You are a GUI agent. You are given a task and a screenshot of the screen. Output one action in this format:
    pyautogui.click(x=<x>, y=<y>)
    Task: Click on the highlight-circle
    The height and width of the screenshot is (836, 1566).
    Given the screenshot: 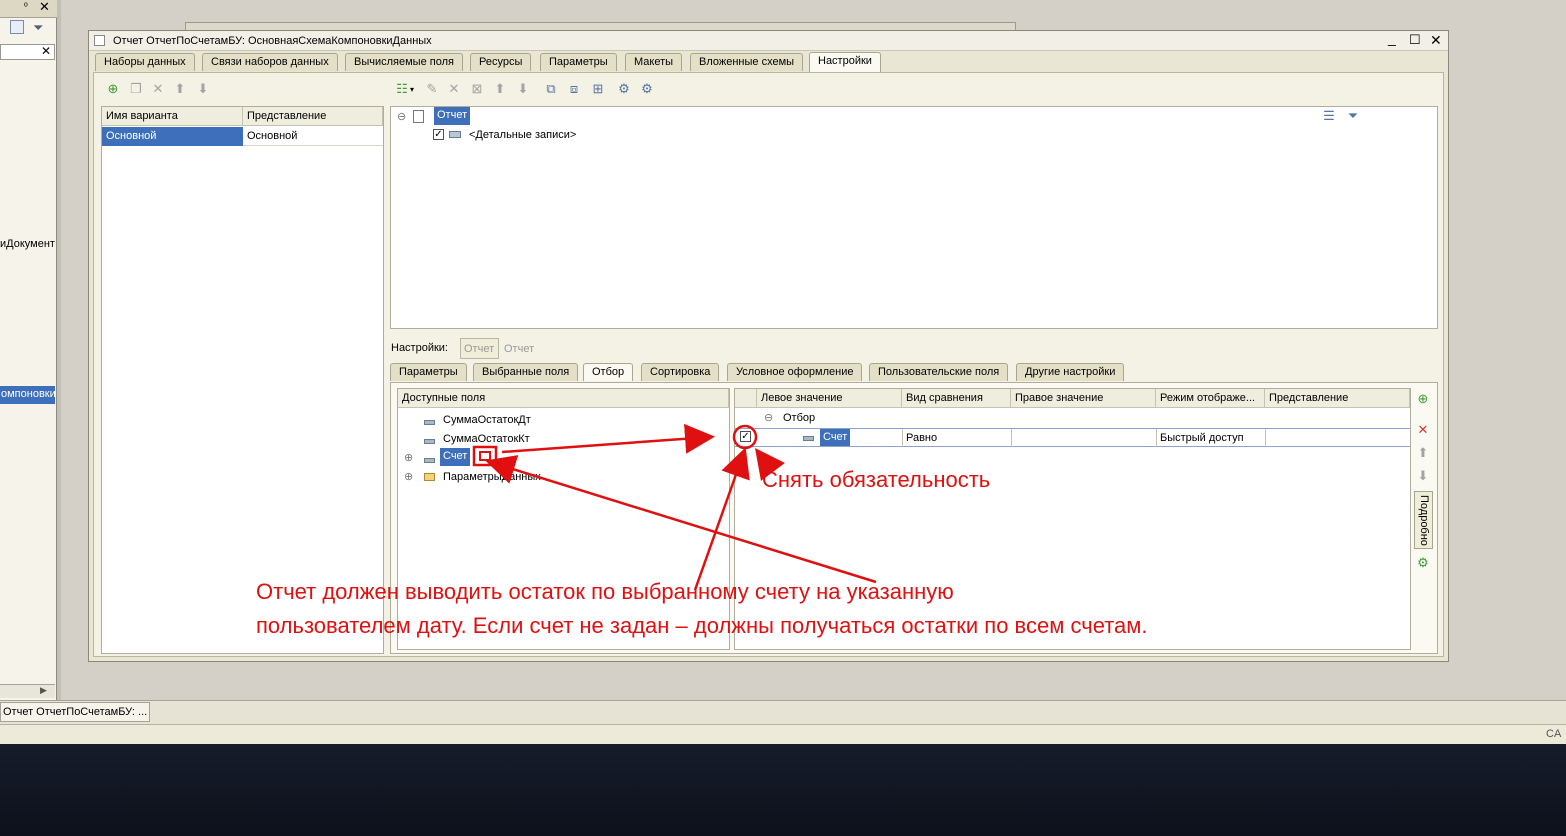 What is the action you would take?
    pyautogui.click(x=745, y=437)
    